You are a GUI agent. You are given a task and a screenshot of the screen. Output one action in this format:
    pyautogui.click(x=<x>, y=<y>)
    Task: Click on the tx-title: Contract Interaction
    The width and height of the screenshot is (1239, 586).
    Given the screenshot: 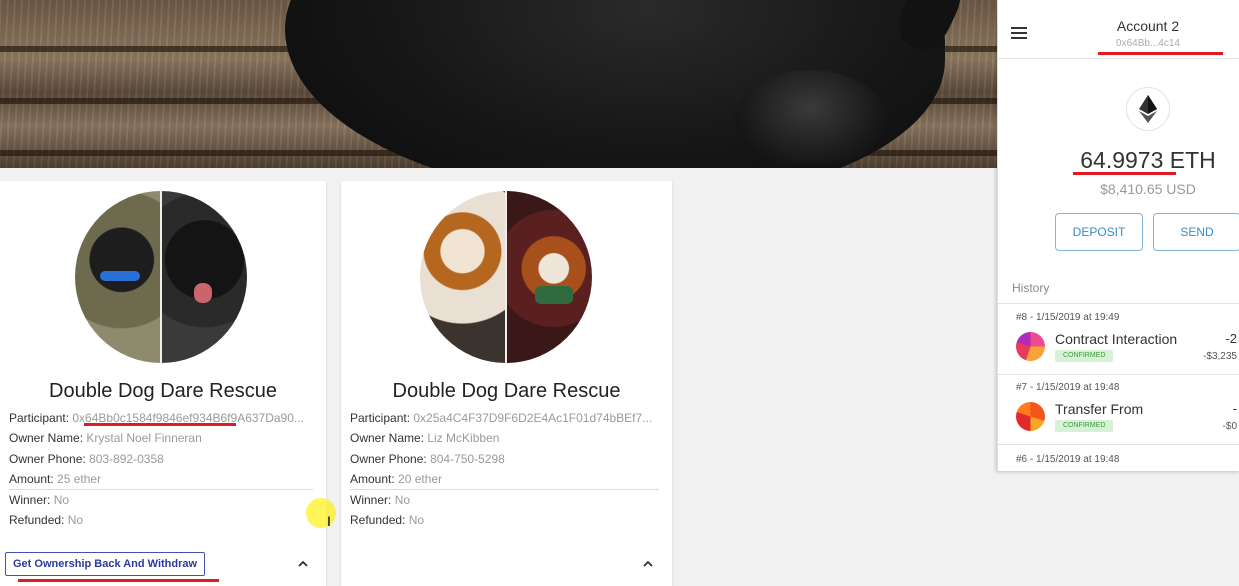 What is the action you would take?
    pyautogui.click(x=1116, y=339)
    